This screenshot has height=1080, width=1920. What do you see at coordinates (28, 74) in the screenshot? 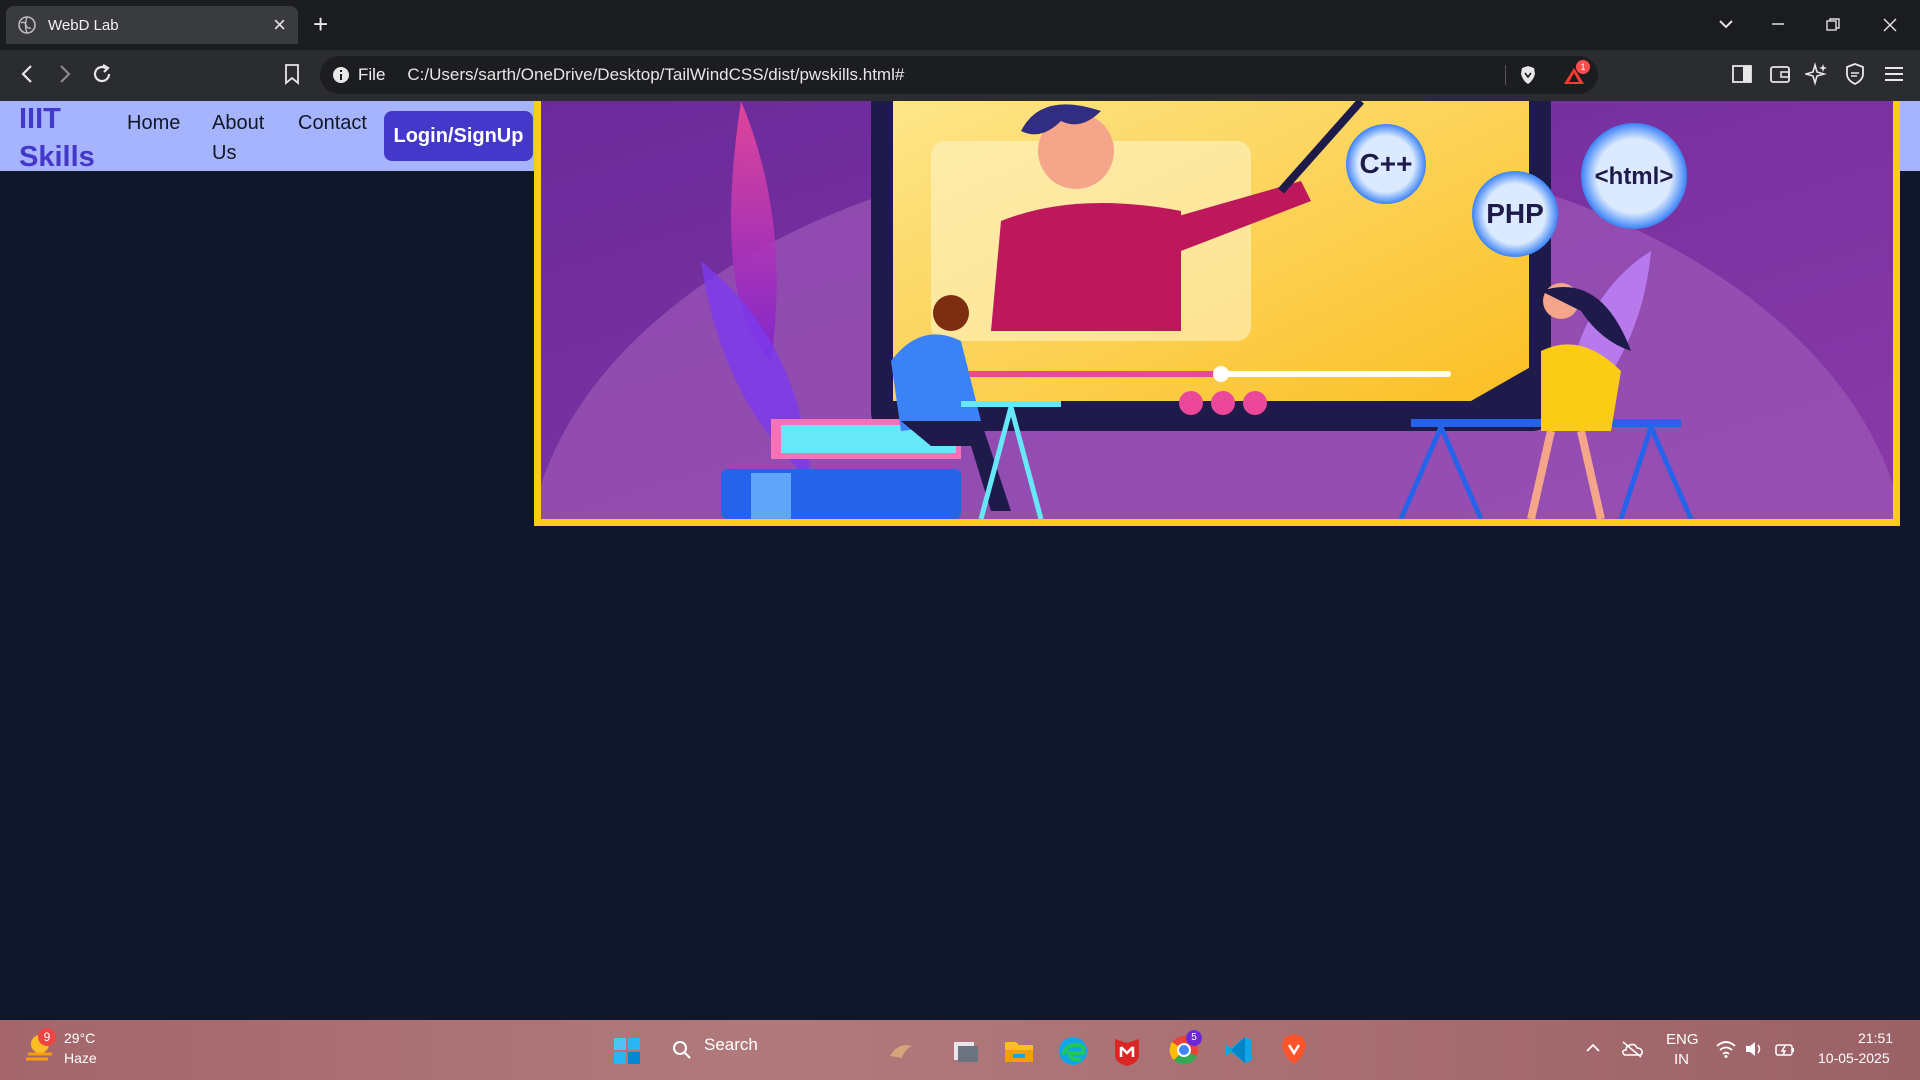
I see `back-icon` at bounding box center [28, 74].